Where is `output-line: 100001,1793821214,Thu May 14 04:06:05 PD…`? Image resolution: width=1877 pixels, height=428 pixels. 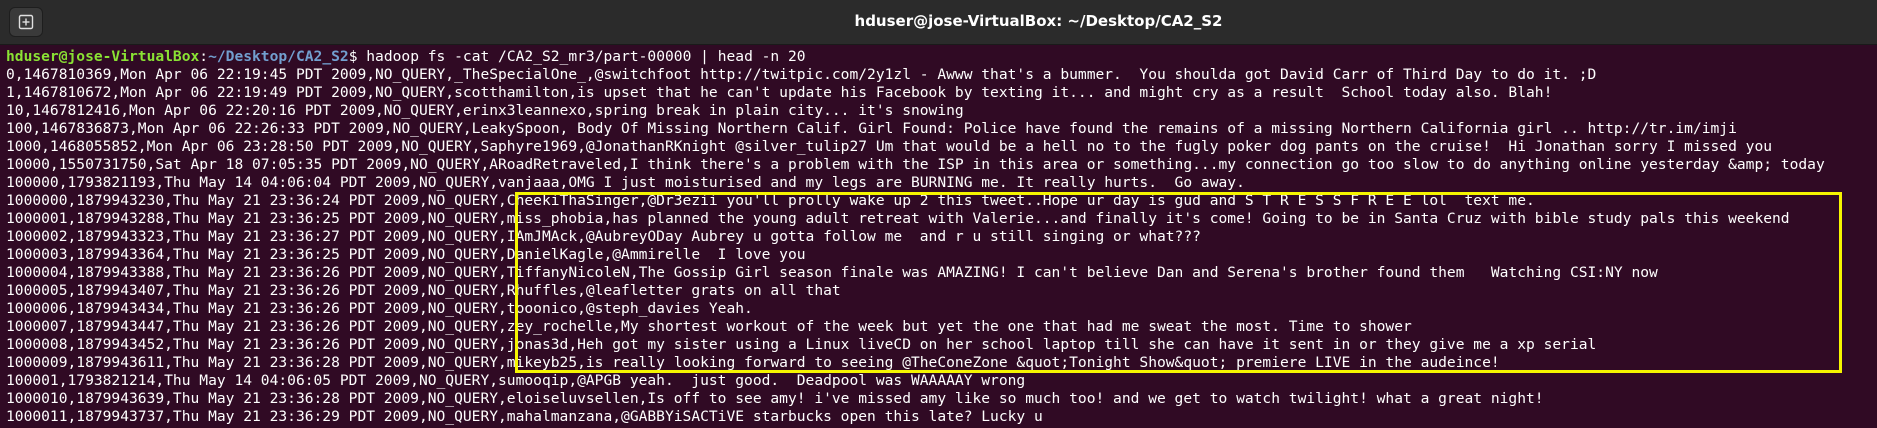 output-line: 100001,1793821214,Thu May 14 04:06:05 PD… is located at coordinates (516, 380).